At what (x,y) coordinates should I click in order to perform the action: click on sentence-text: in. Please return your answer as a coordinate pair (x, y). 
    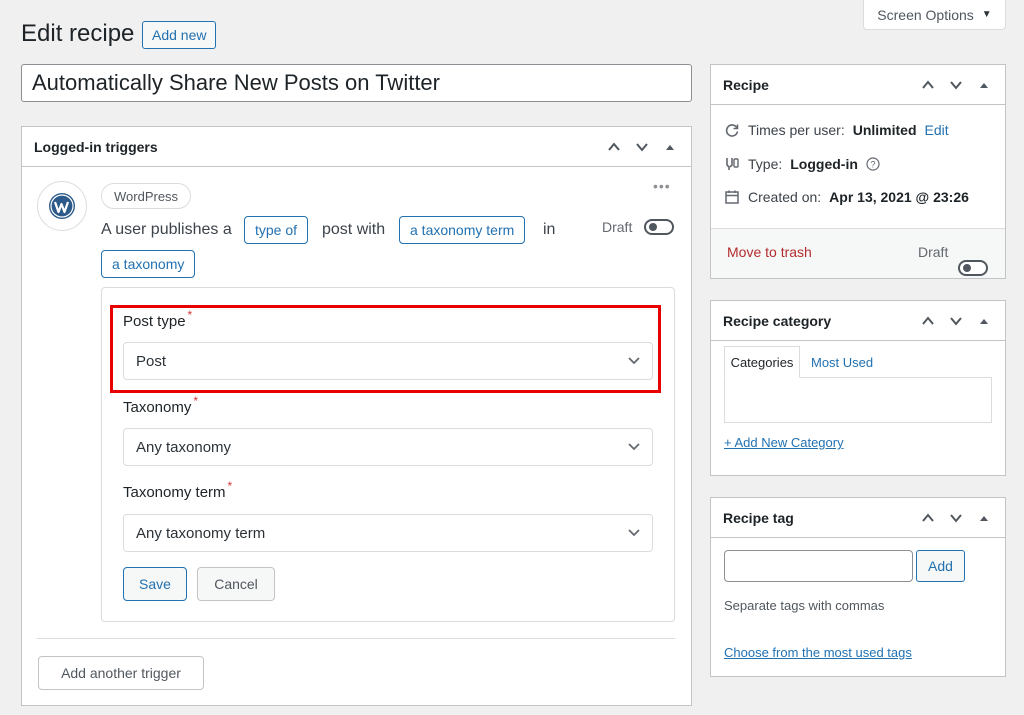
    Looking at the image, I should click on (549, 229).